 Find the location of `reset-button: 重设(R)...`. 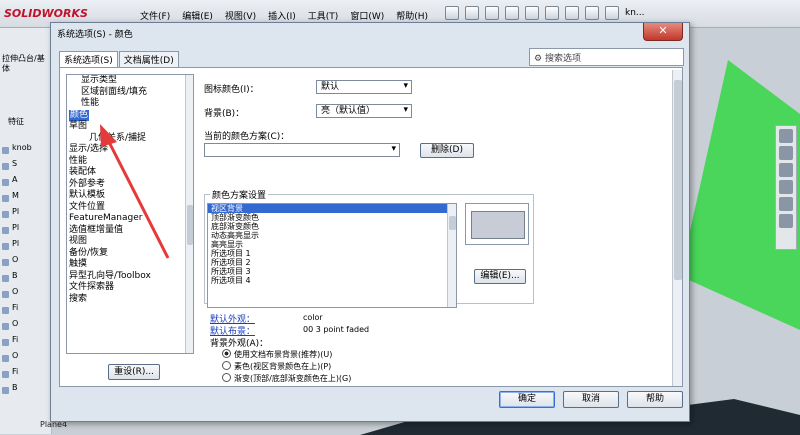

reset-button: 重设(R)... is located at coordinates (134, 372).